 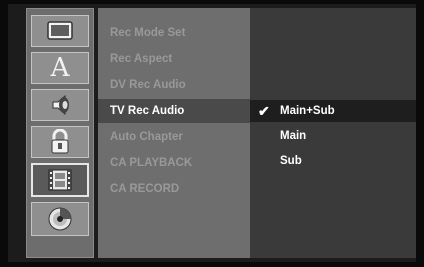 I want to click on disc-icon, so click(x=60, y=219).